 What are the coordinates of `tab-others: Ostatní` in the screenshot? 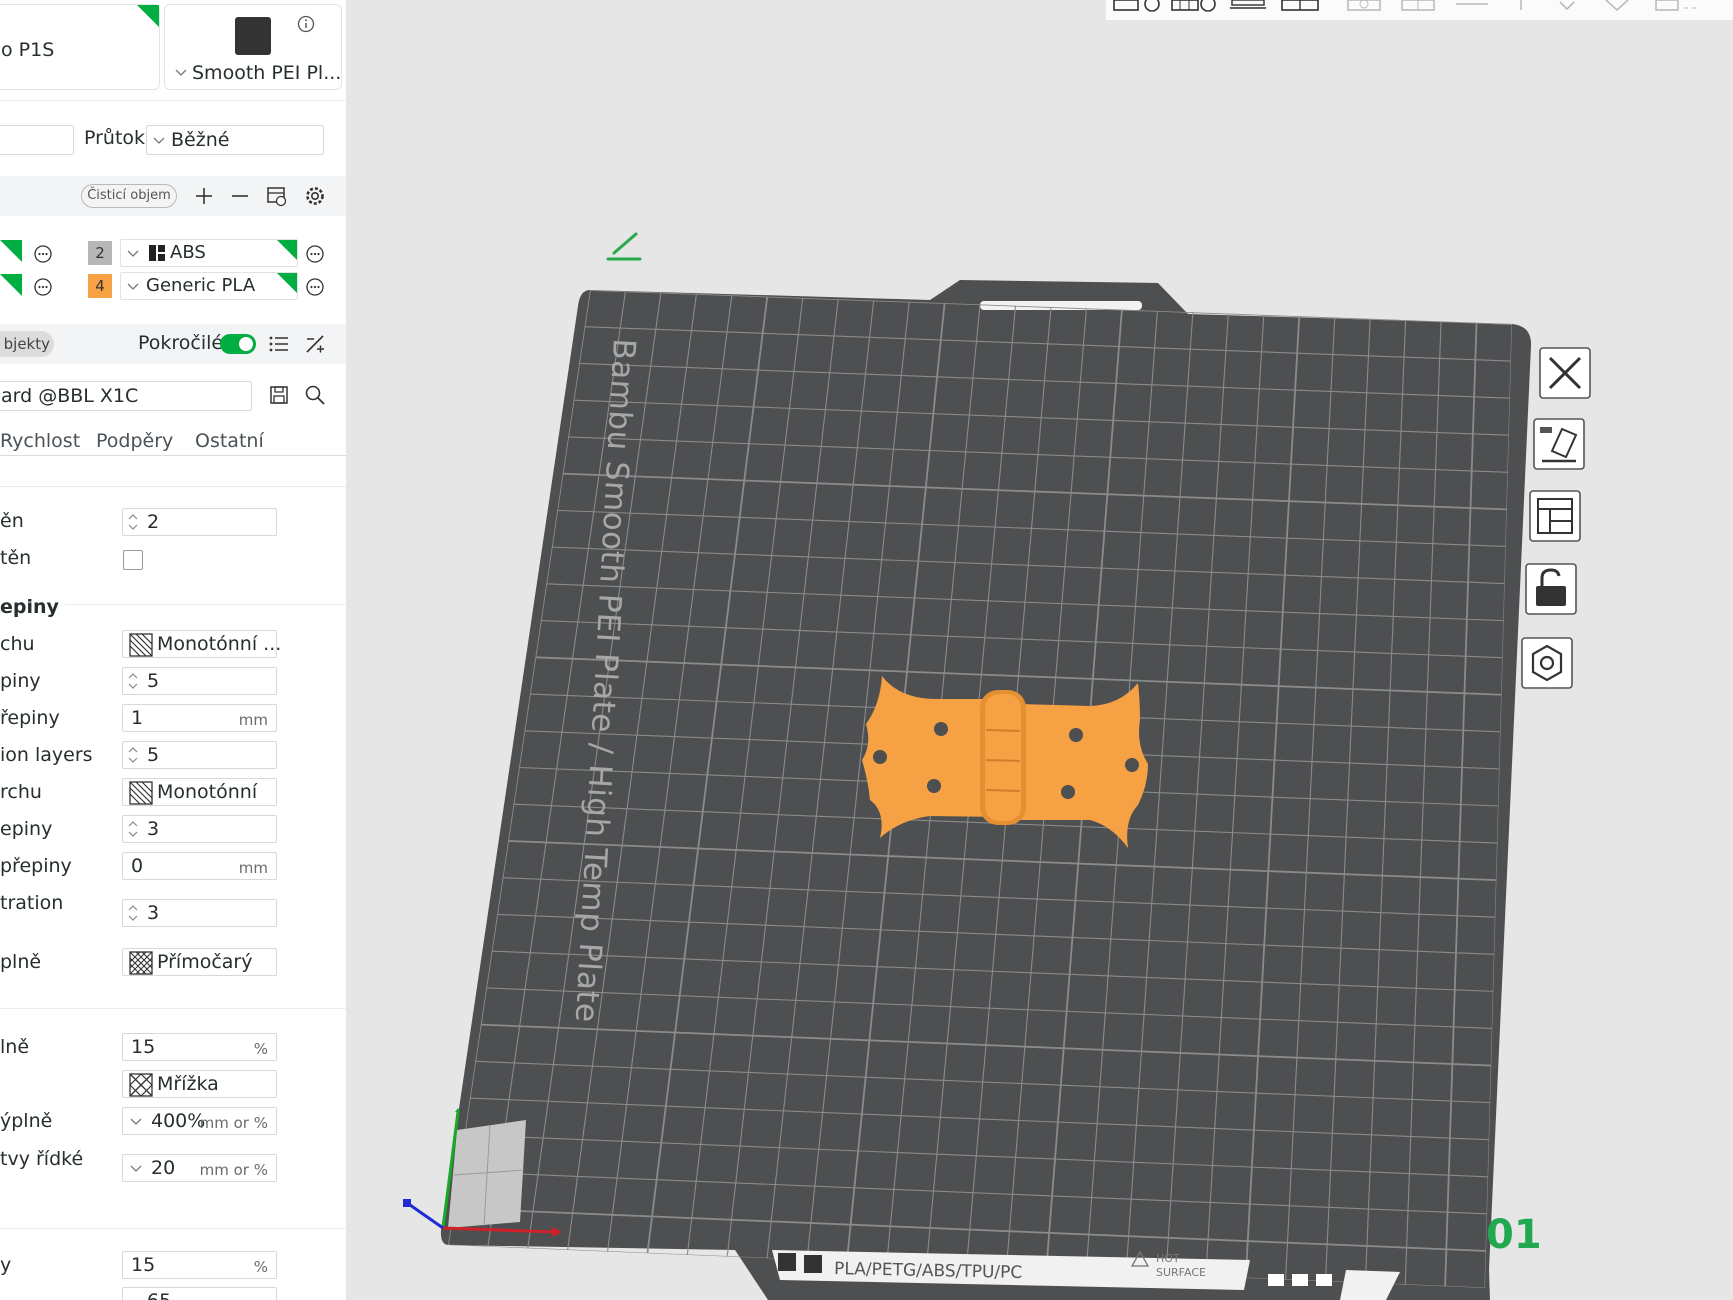 It's located at (229, 441).